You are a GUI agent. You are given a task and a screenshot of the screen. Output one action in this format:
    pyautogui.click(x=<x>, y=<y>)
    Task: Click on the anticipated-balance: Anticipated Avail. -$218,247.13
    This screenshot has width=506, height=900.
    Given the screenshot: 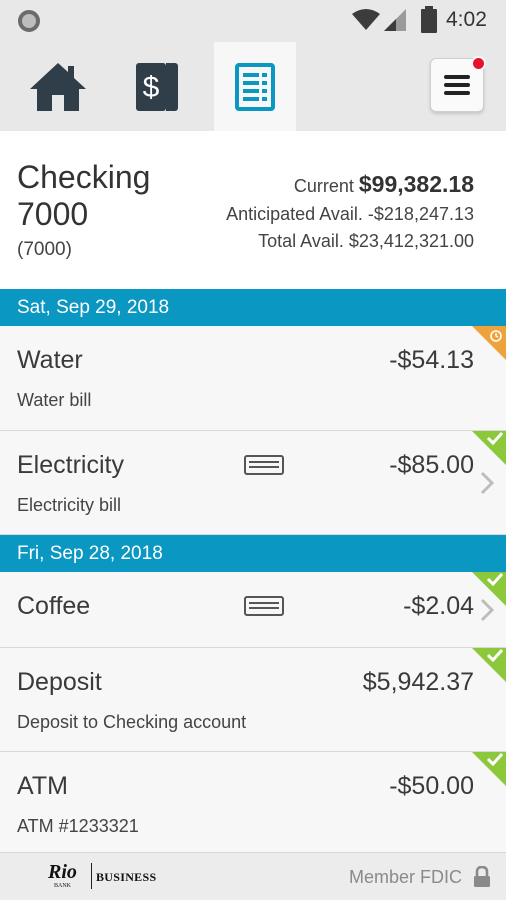 What is the action you would take?
    pyautogui.click(x=350, y=214)
    